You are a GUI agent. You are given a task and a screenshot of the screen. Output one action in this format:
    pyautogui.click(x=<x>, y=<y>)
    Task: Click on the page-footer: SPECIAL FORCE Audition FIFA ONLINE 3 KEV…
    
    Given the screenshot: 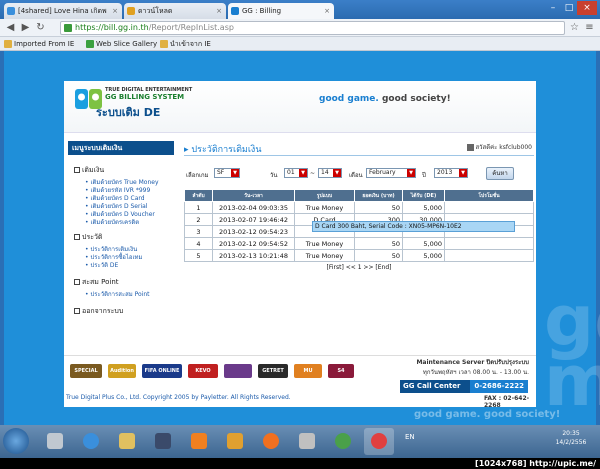 What is the action you would take?
    pyautogui.click(x=300, y=382)
    